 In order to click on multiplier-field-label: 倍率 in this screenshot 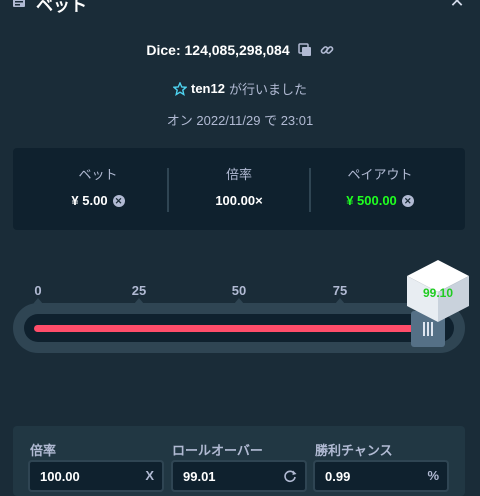, I will do `click(43, 450)`.